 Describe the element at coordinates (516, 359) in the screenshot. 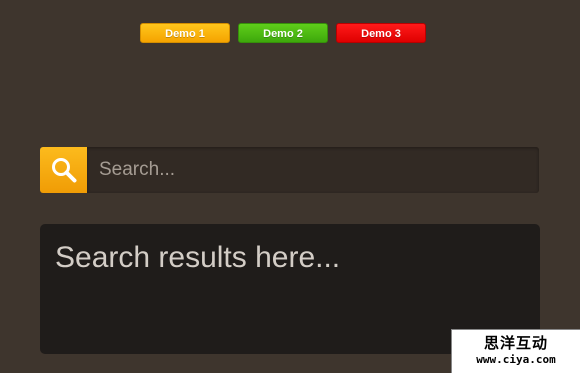

I see `watermark-url: www.ciya.com` at that location.